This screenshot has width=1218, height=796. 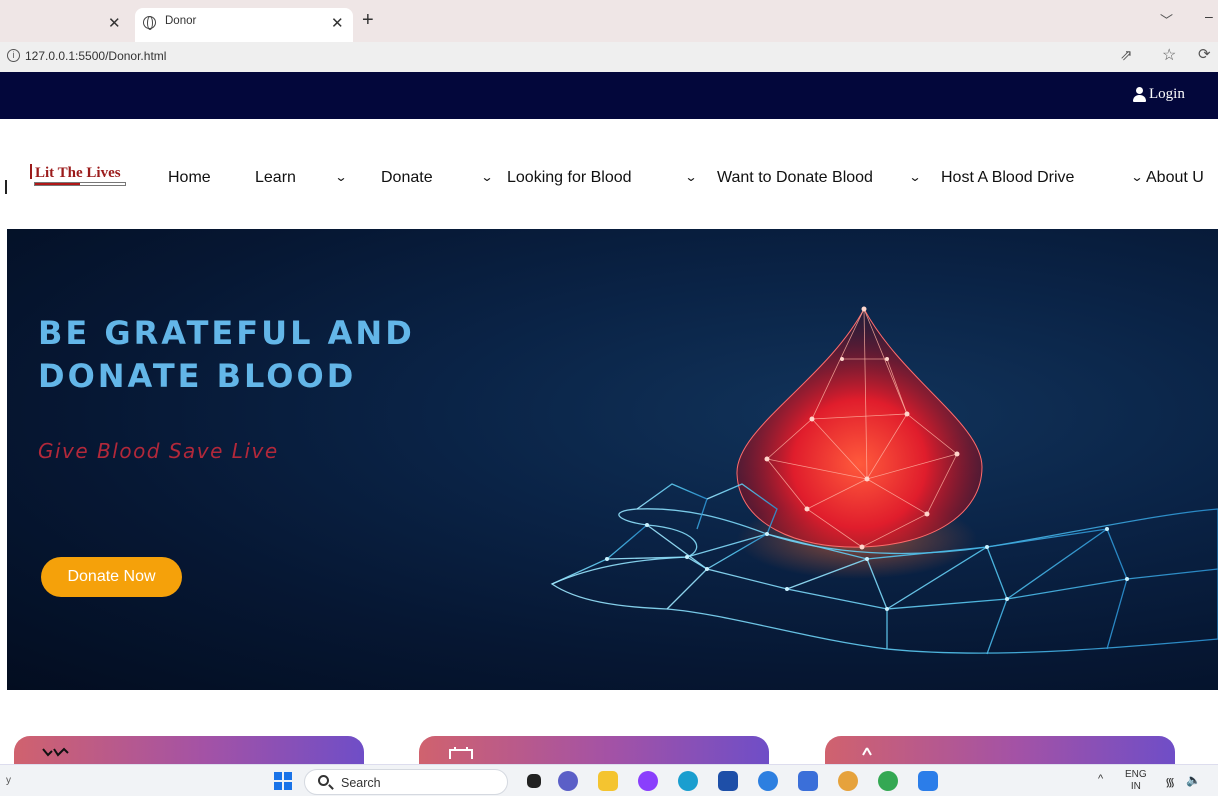 I want to click on address-bar: i 127.0.0.1:5500/Donor.html ⇗ ☆ ⟳, so click(x=609, y=57).